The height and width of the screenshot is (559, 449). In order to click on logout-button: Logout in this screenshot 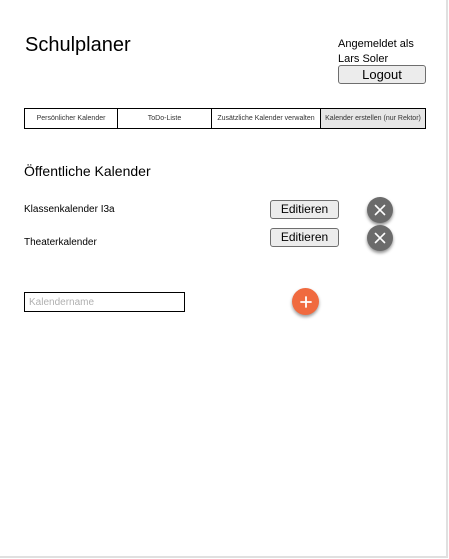, I will do `click(382, 74)`.